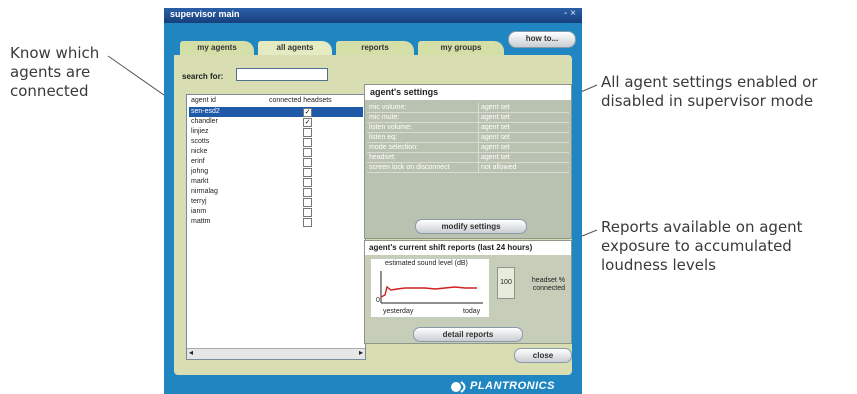  Describe the element at coordinates (199, 211) in the screenshot. I see `agent-id: ianm` at that location.